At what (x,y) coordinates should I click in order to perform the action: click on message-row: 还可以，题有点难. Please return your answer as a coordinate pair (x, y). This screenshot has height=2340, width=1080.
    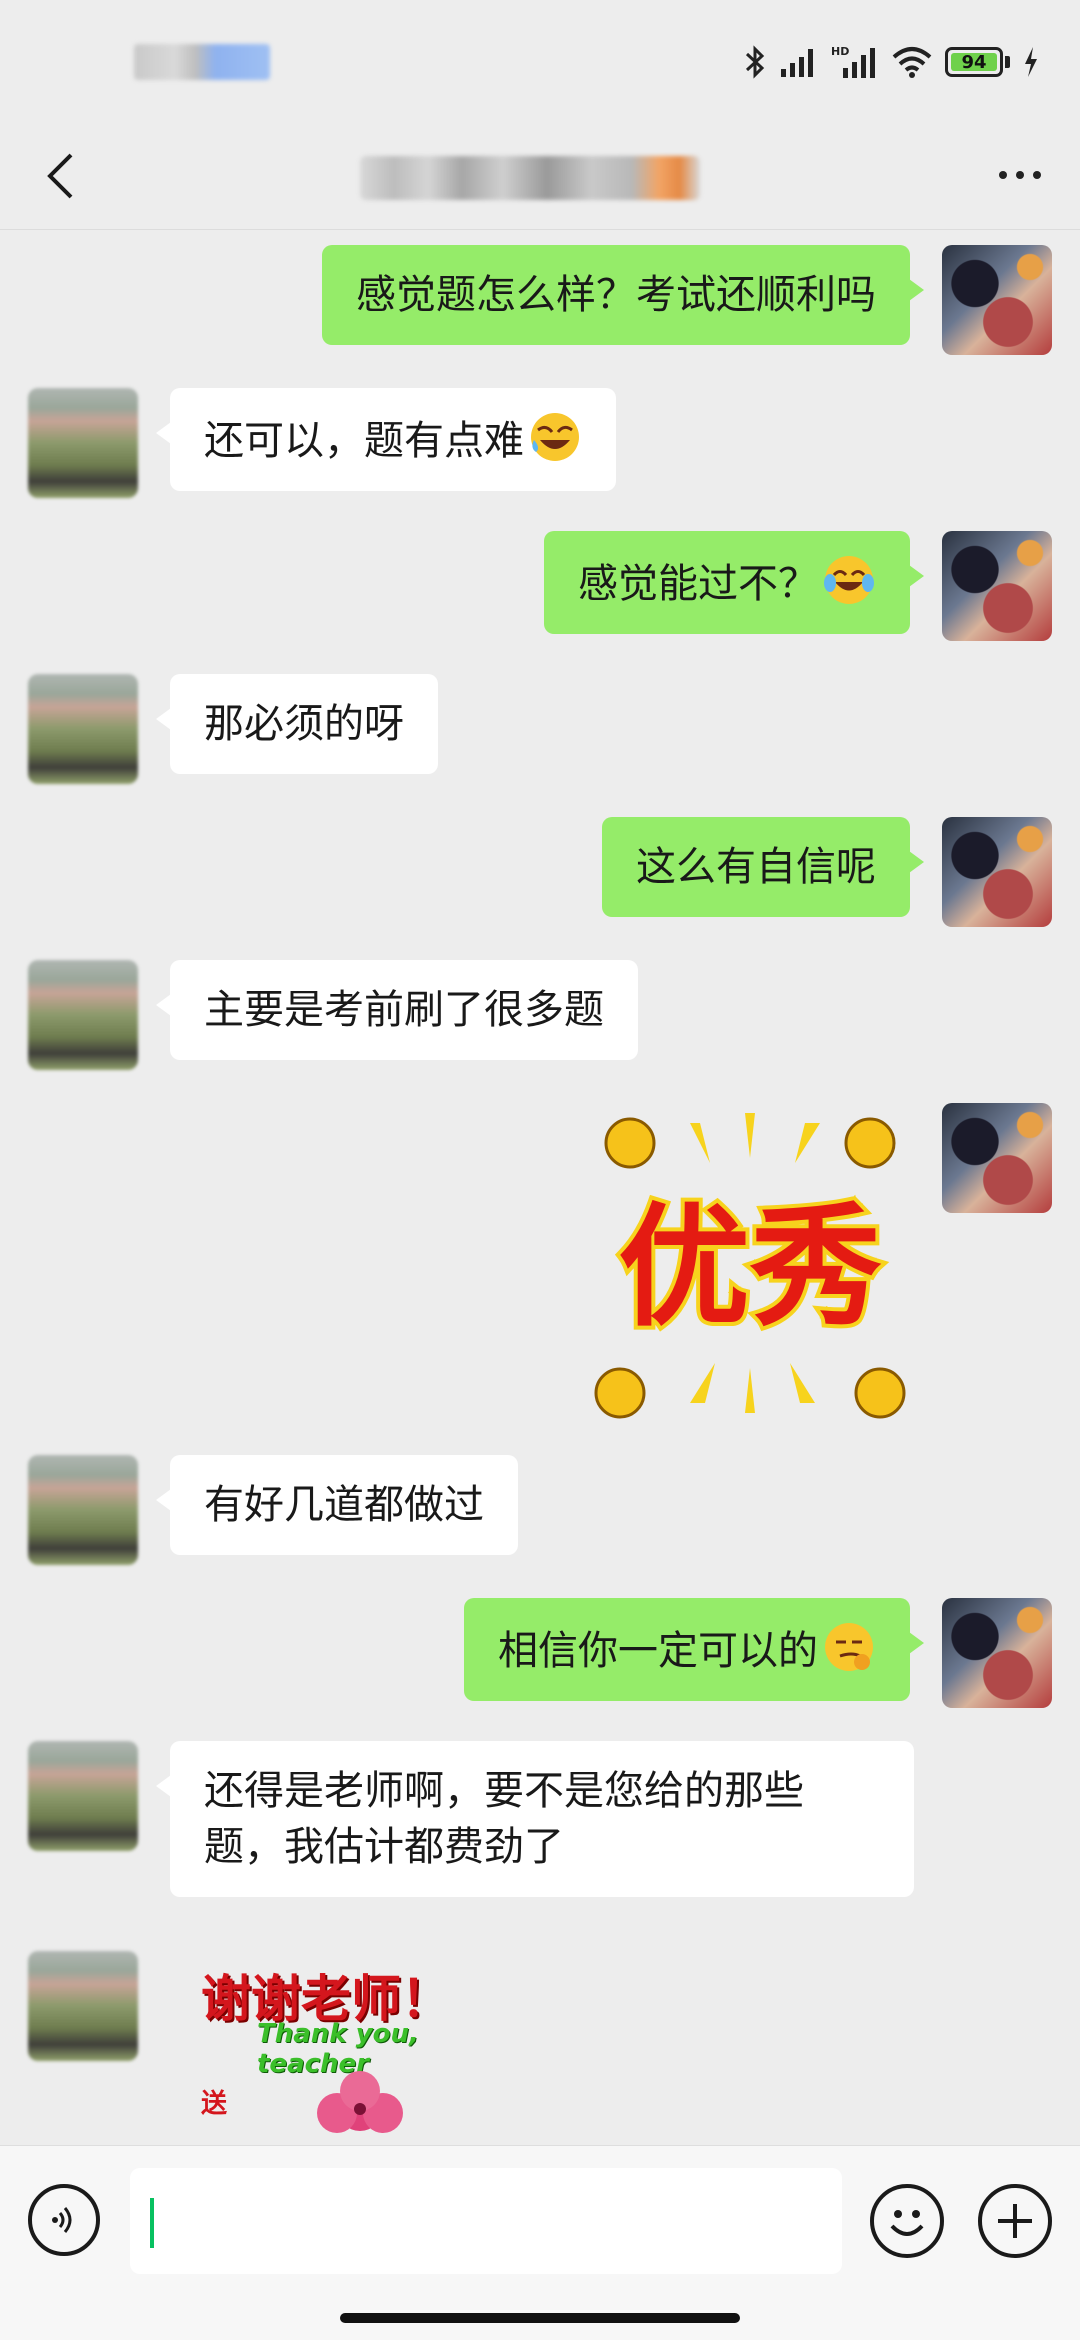
    Looking at the image, I should click on (540, 448).